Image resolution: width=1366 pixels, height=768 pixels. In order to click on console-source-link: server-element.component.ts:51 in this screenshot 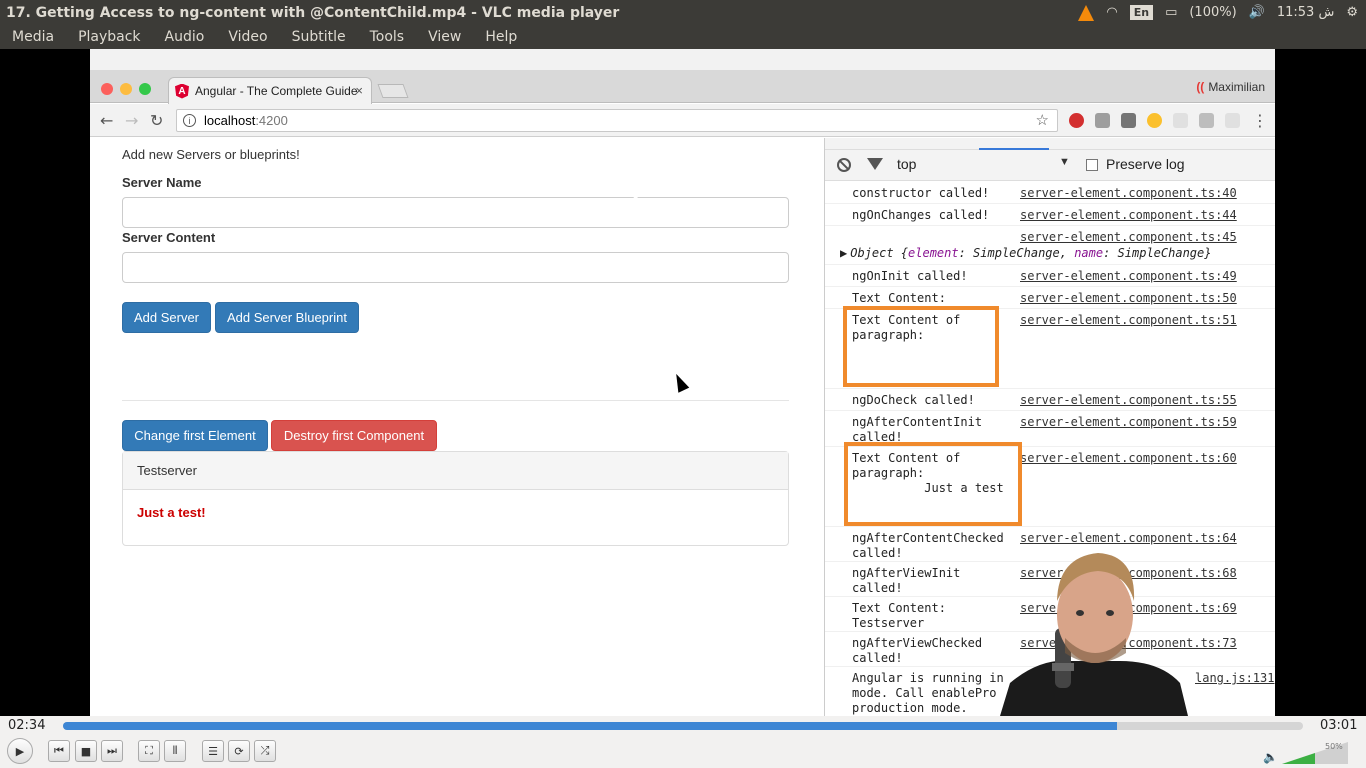, I will do `click(1128, 320)`.